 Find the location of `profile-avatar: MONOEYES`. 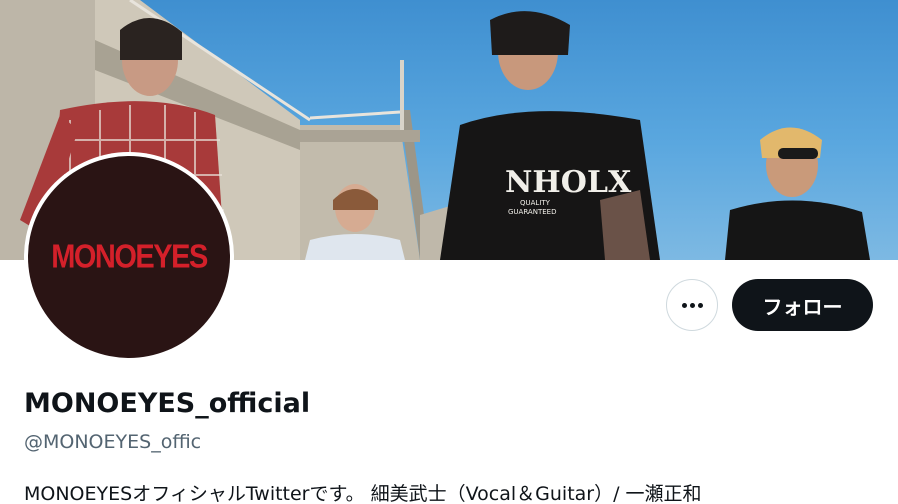

profile-avatar: MONOEYES is located at coordinates (129, 257).